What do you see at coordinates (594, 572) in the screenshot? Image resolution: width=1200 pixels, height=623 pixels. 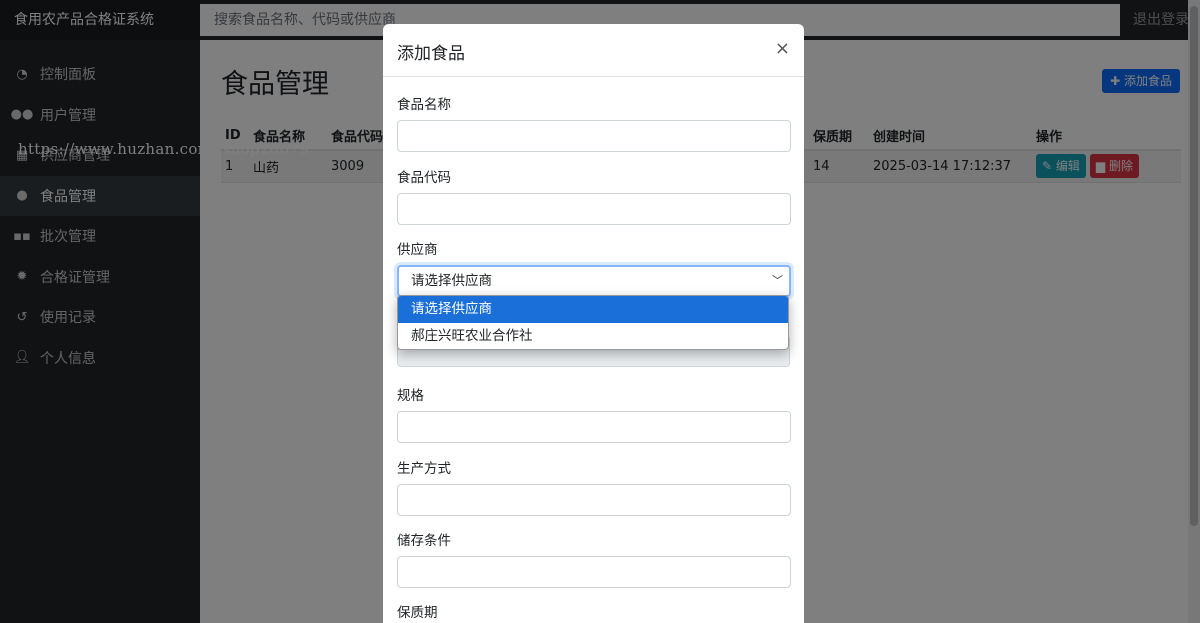 I see `storage-input` at bounding box center [594, 572].